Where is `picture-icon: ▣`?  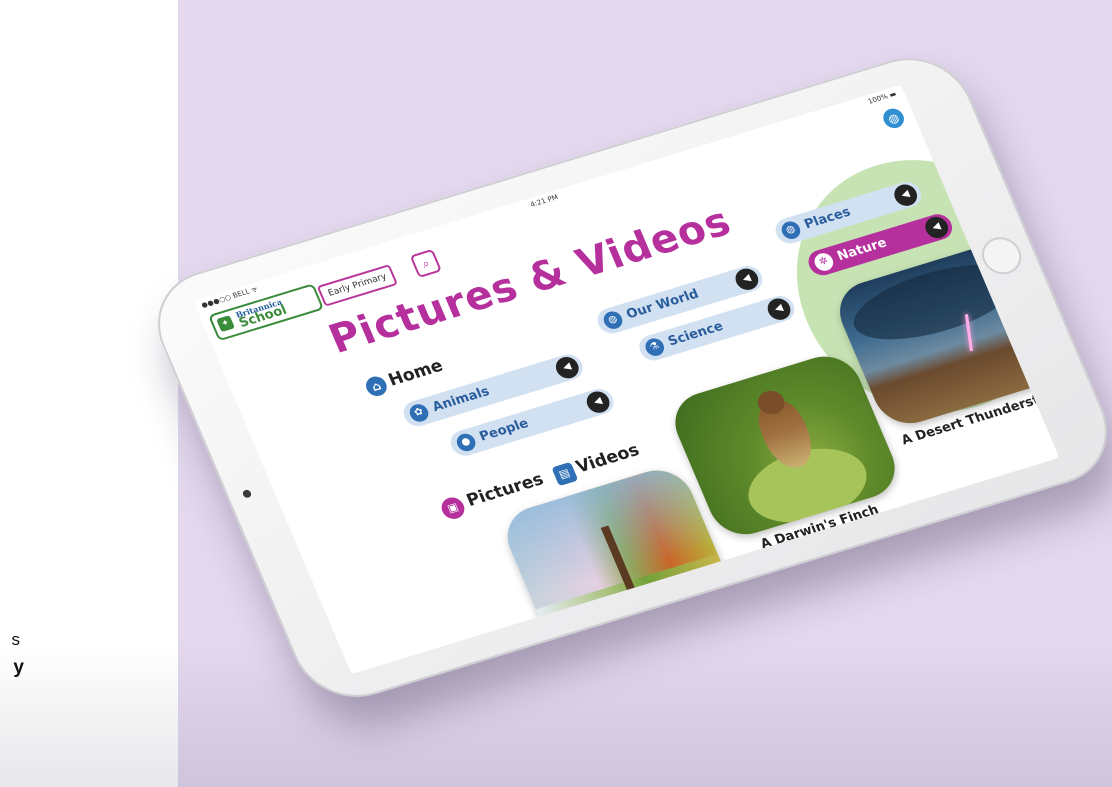
picture-icon: ▣ is located at coordinates (453, 508).